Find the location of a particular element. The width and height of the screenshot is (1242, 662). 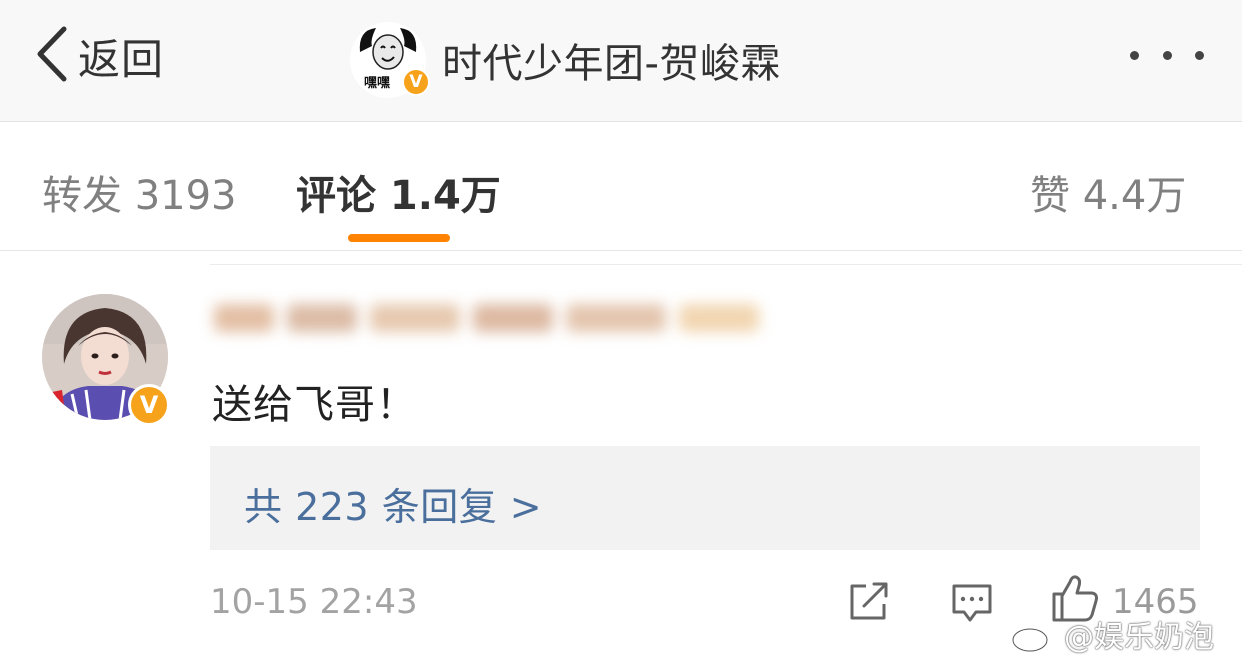

share-icon is located at coordinates (870, 602).